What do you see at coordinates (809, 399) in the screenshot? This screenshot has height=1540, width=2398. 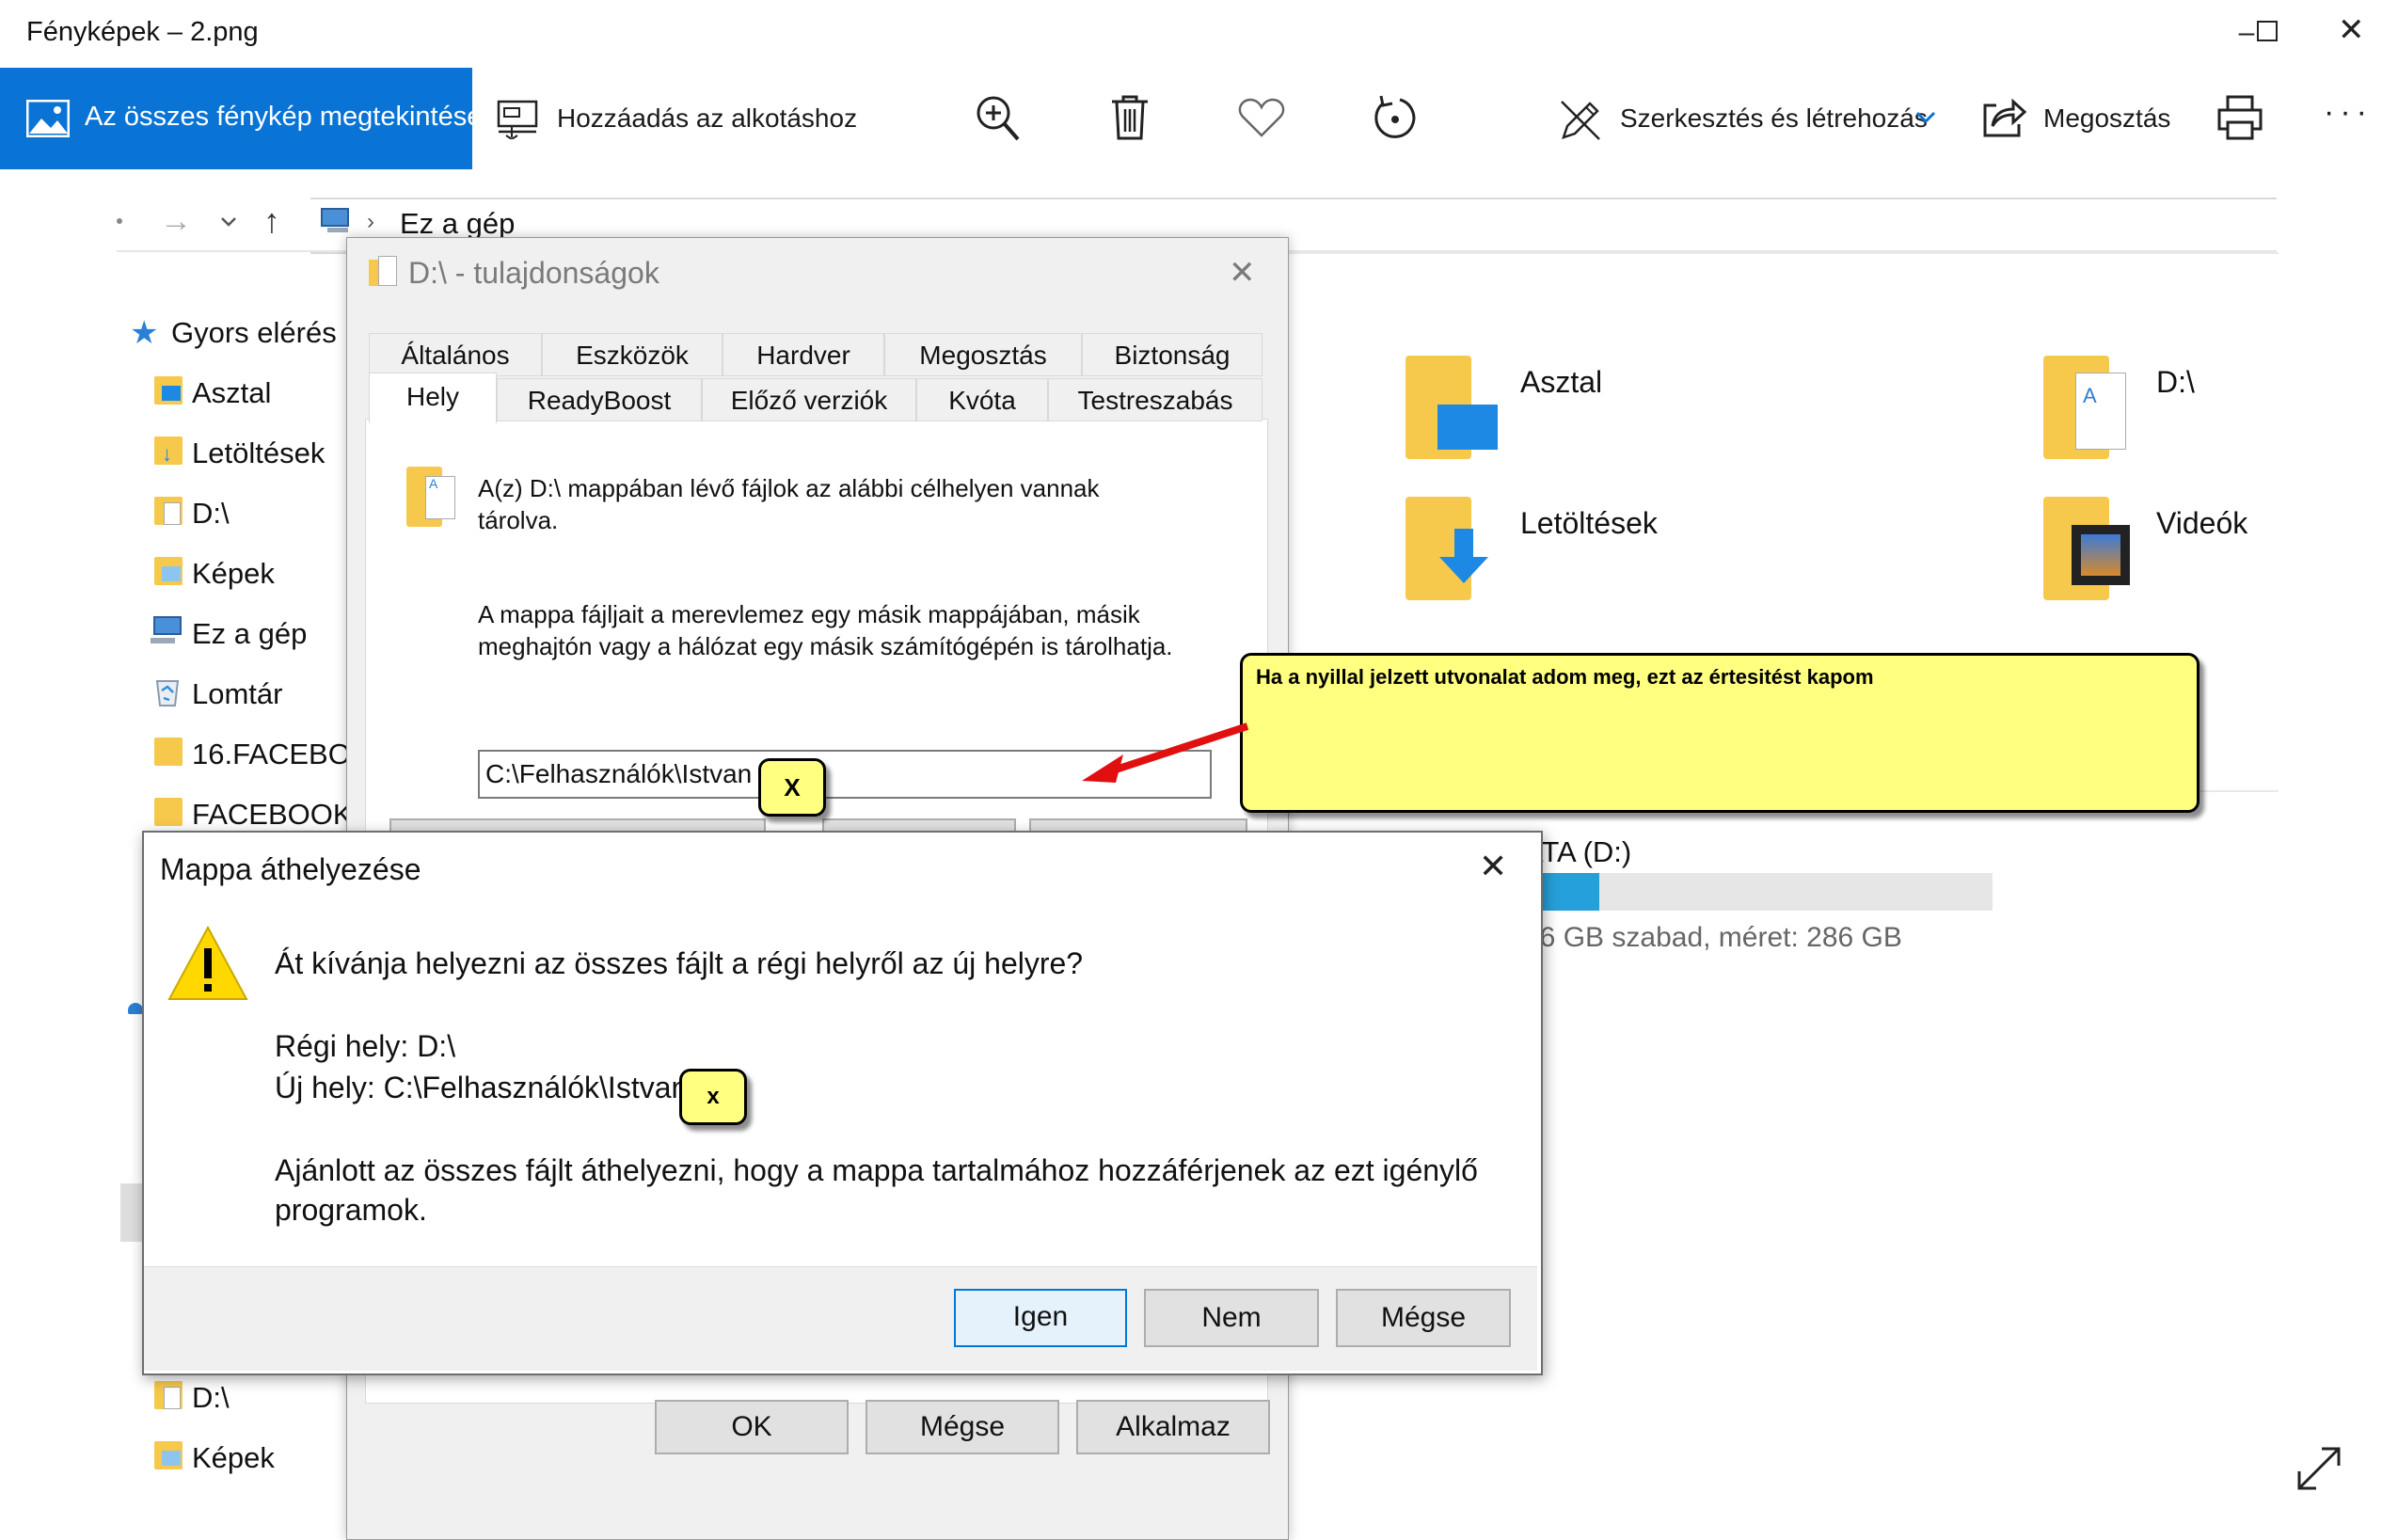 I see `tab-previous-versions: Előző verziók` at bounding box center [809, 399].